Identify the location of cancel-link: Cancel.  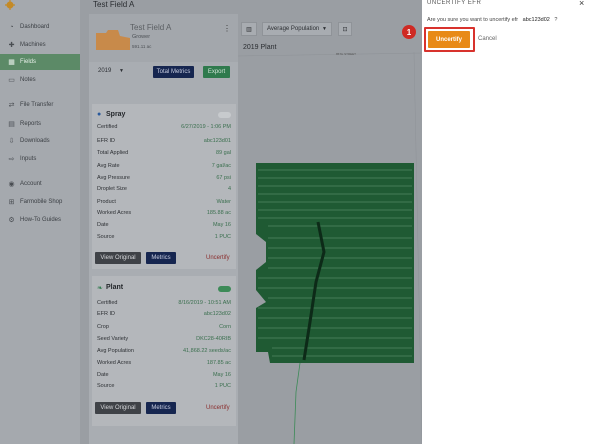
(487, 39).